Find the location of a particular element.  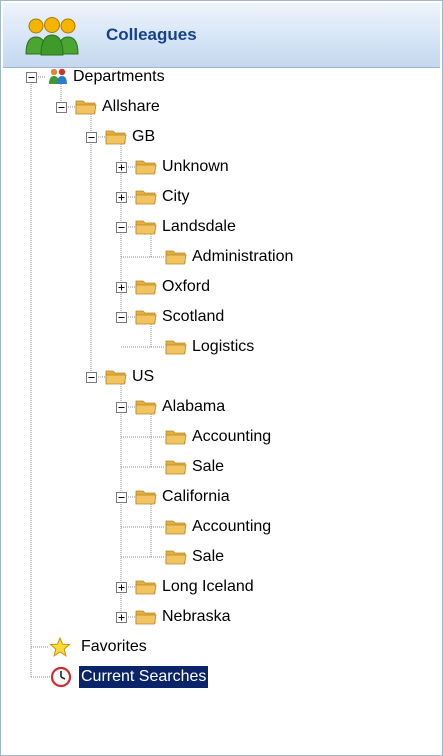

star-icon is located at coordinates (60, 647).